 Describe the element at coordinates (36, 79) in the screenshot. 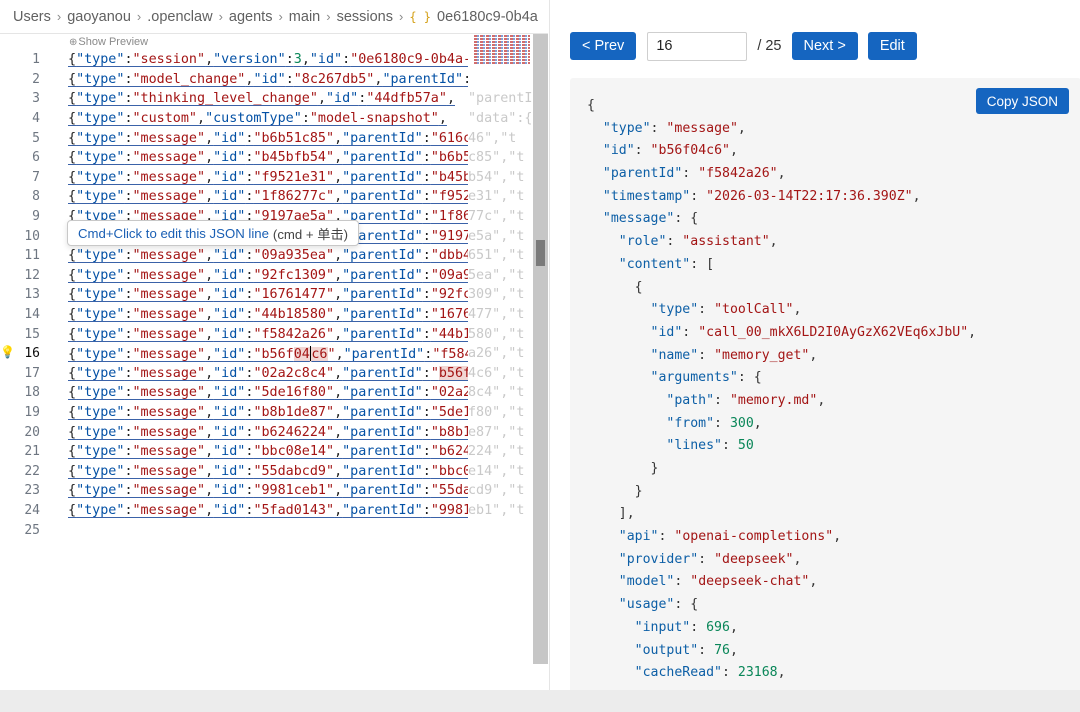

I see `line-number: 2` at that location.